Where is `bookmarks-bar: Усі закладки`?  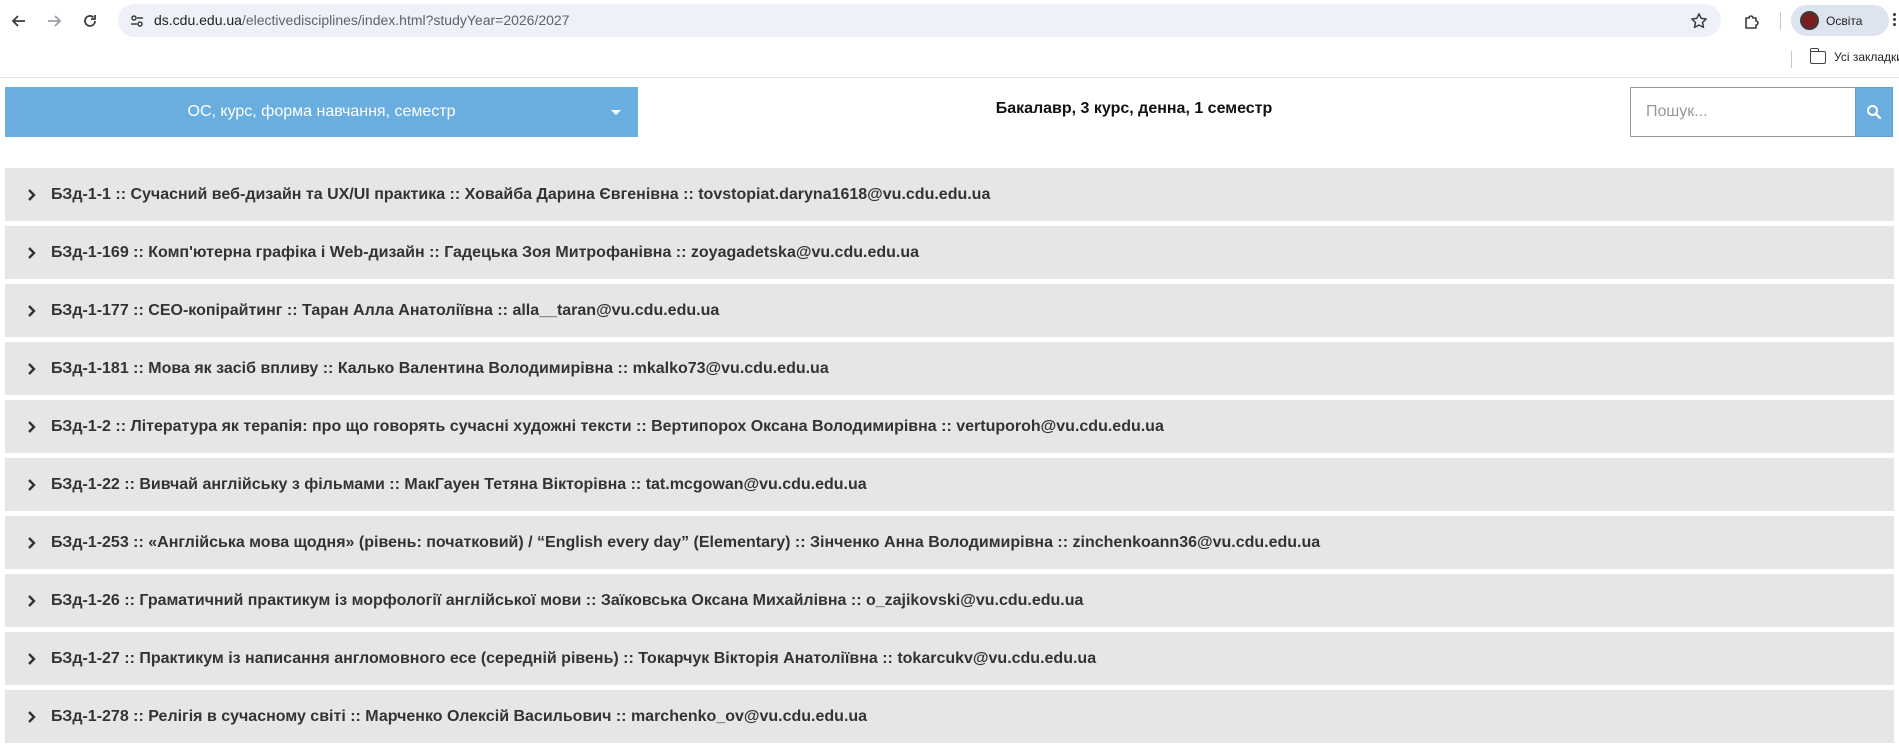
bookmarks-bar: Усі закладки is located at coordinates (949, 60).